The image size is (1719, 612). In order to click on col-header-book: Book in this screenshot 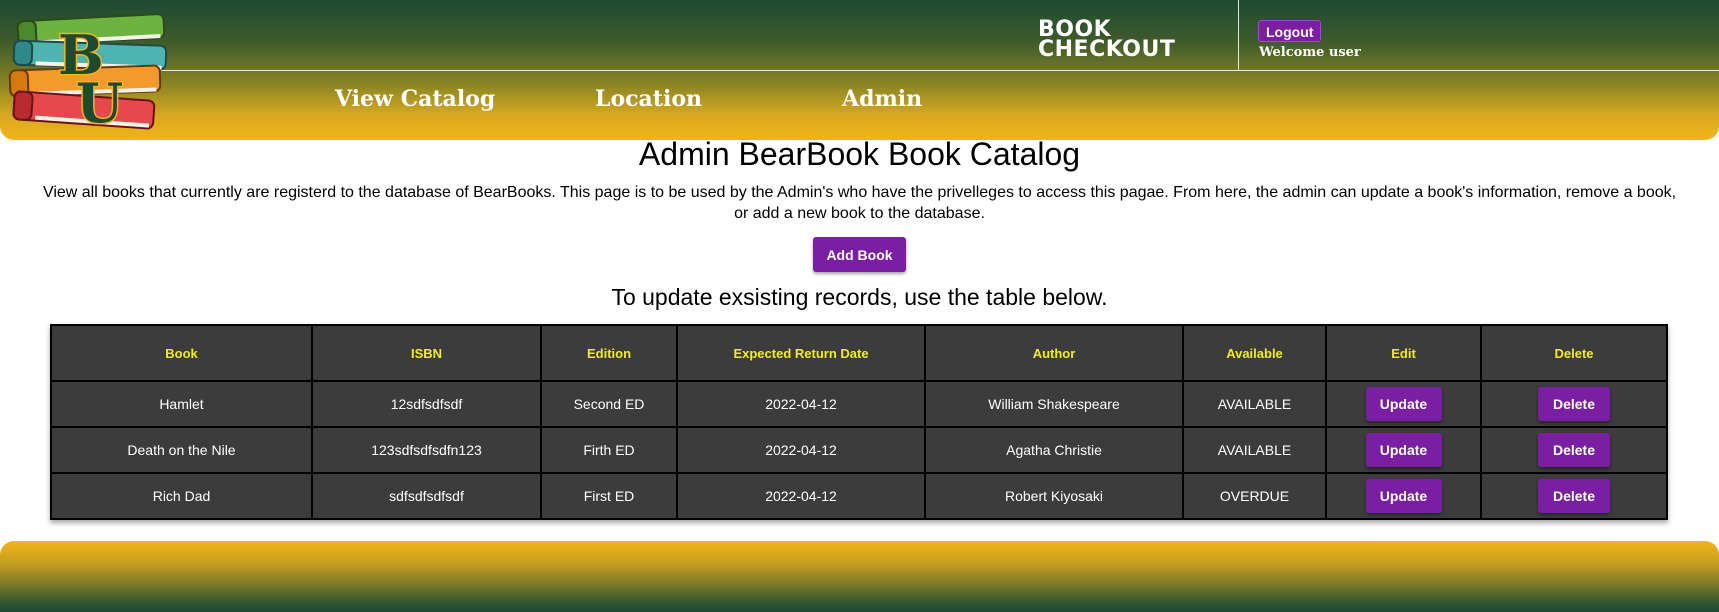, I will do `click(181, 353)`.